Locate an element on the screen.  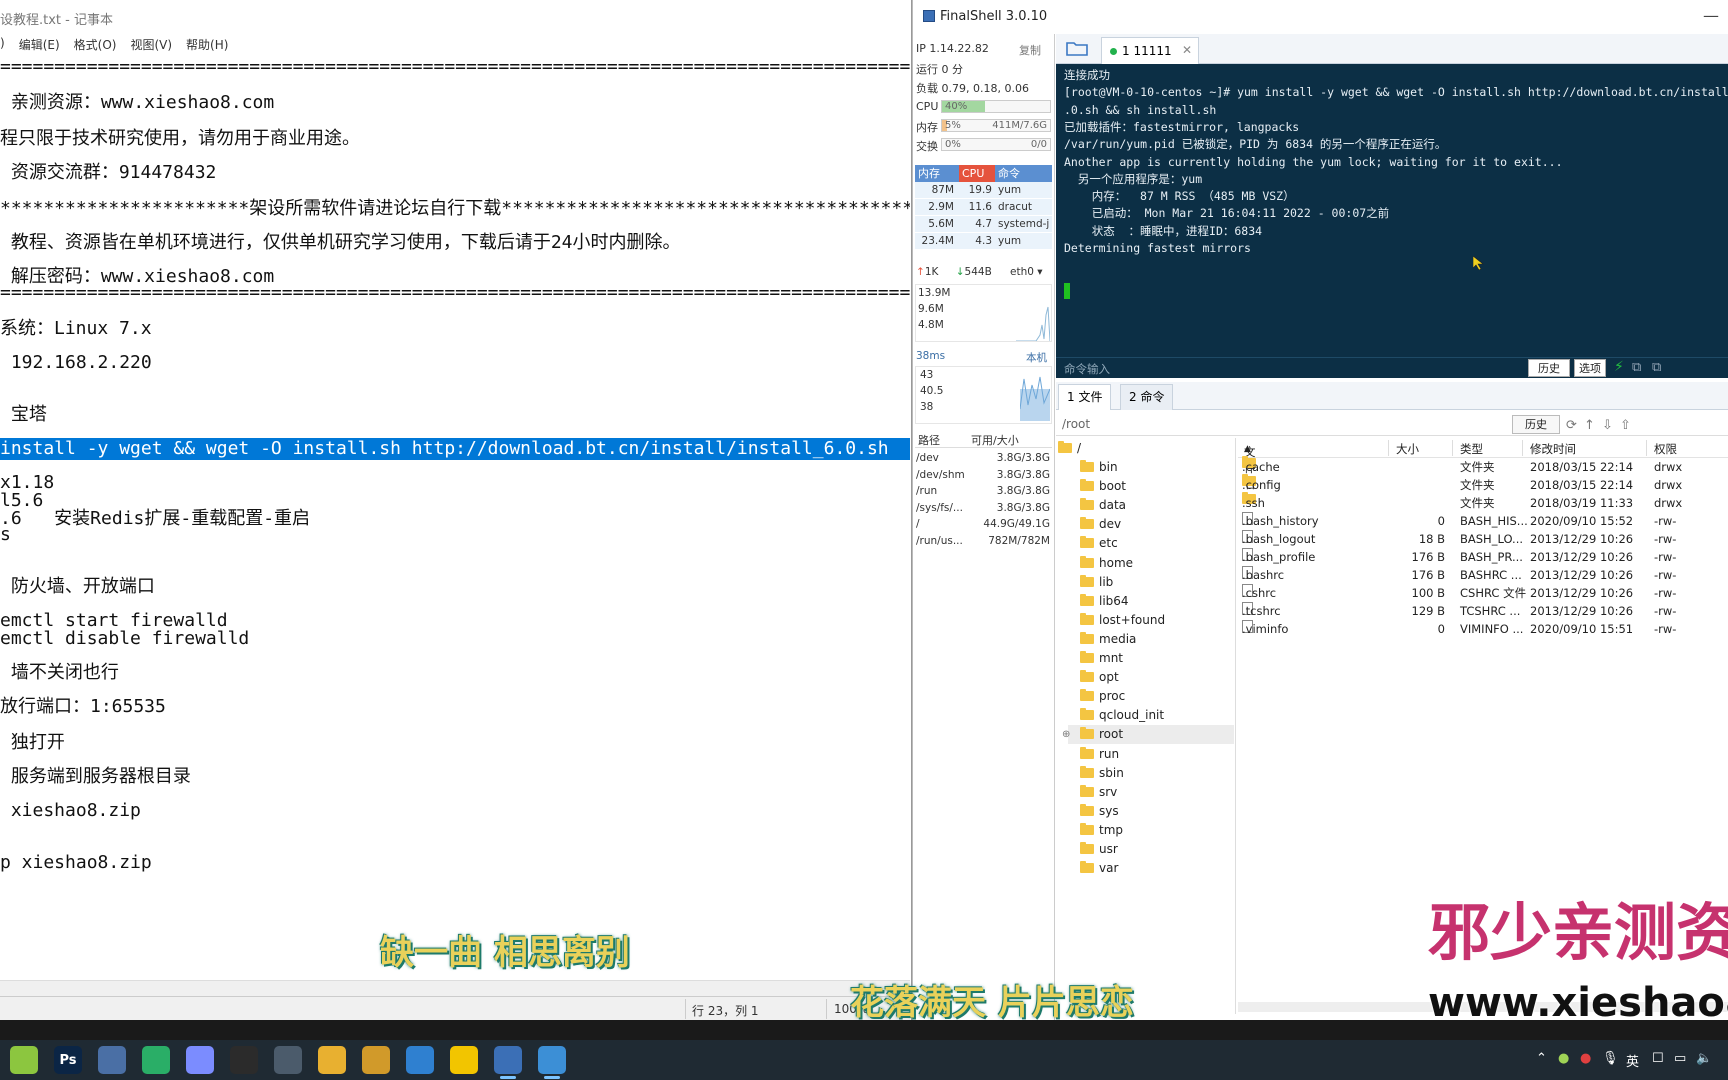
column-type: 类型 is located at coordinates (1471, 449).